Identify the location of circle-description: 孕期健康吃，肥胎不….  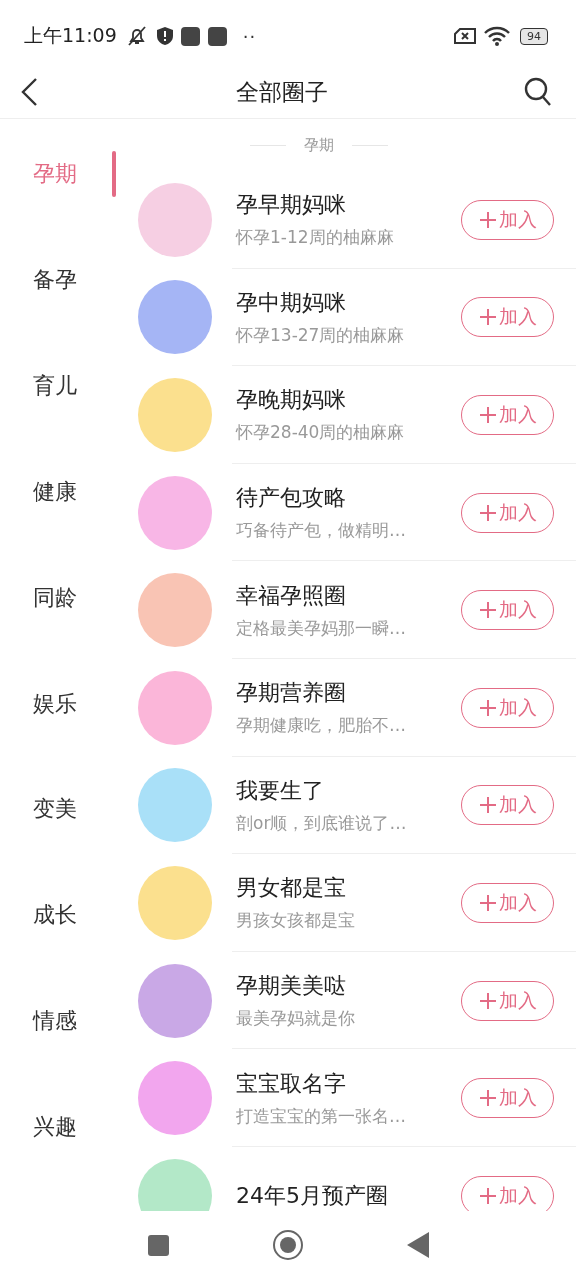
(321, 726).